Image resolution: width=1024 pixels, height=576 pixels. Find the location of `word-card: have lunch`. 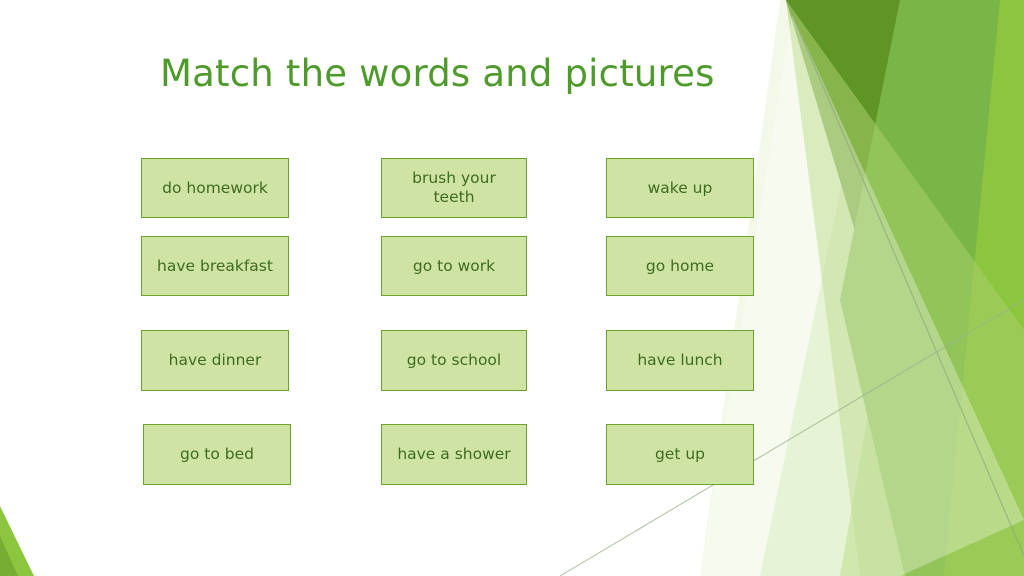

word-card: have lunch is located at coordinates (680, 360).